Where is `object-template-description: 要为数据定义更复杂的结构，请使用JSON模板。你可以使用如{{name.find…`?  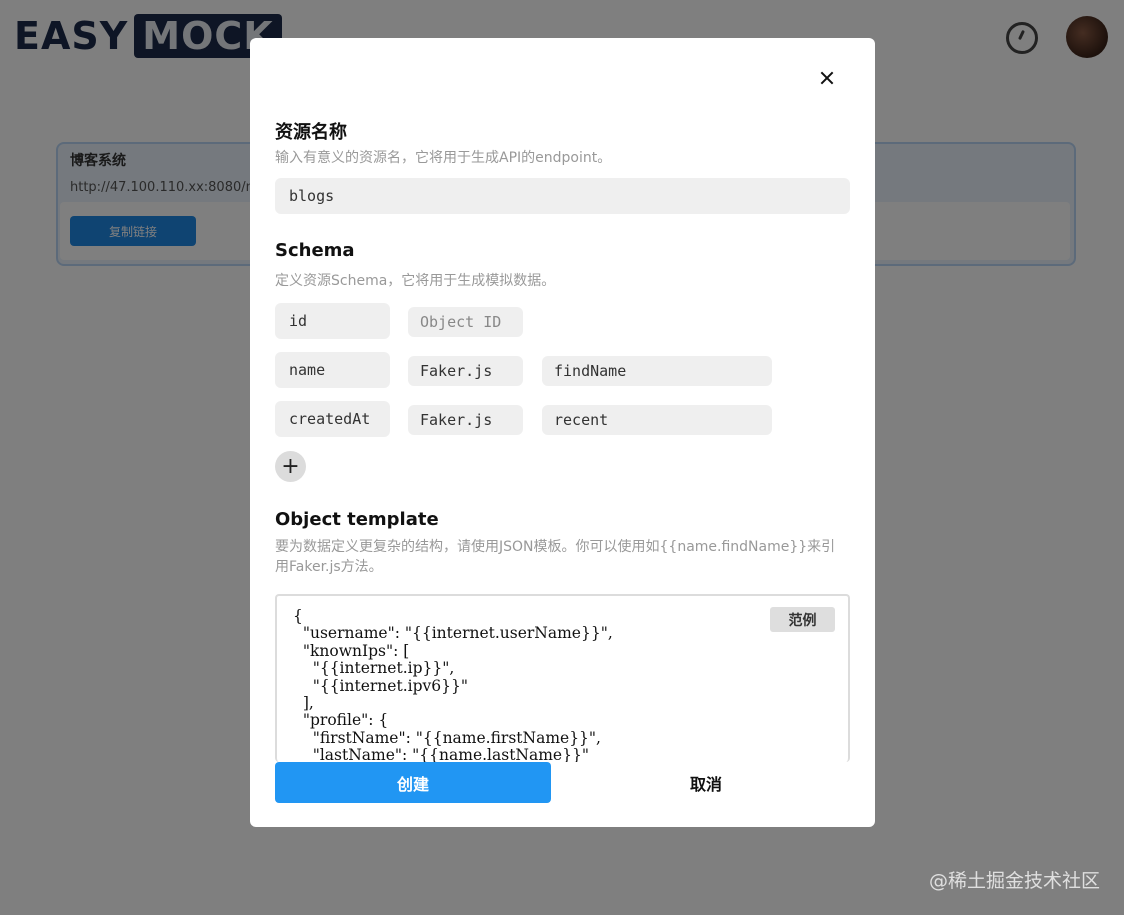
object-template-description: 要为数据定义更复杂的结构，请使用JSON模板。你可以使用如{{name.find… is located at coordinates (565, 557).